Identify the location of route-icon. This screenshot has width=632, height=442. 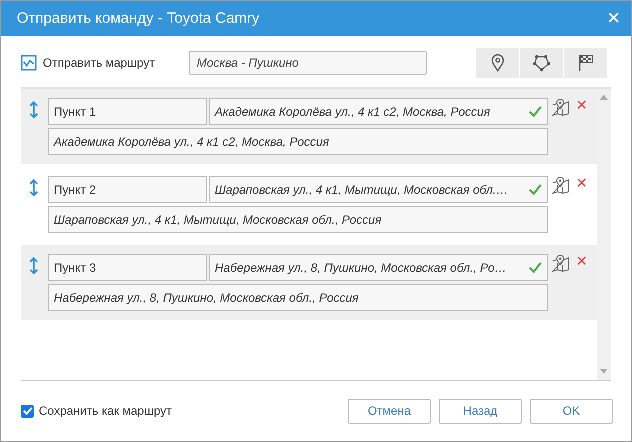
(29, 62).